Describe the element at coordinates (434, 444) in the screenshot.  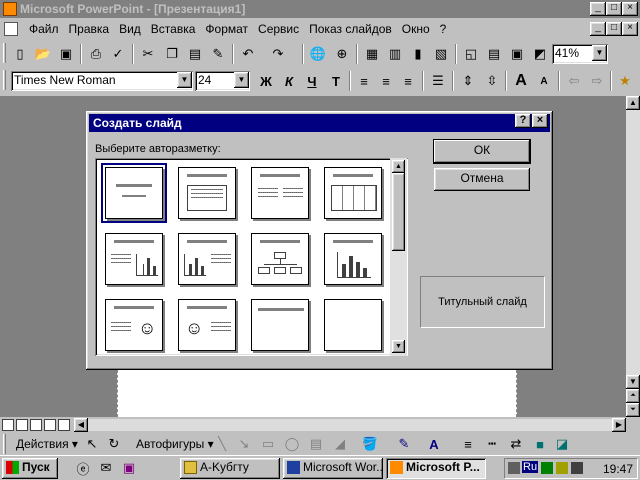
I see `font-color-icon: A` at that location.